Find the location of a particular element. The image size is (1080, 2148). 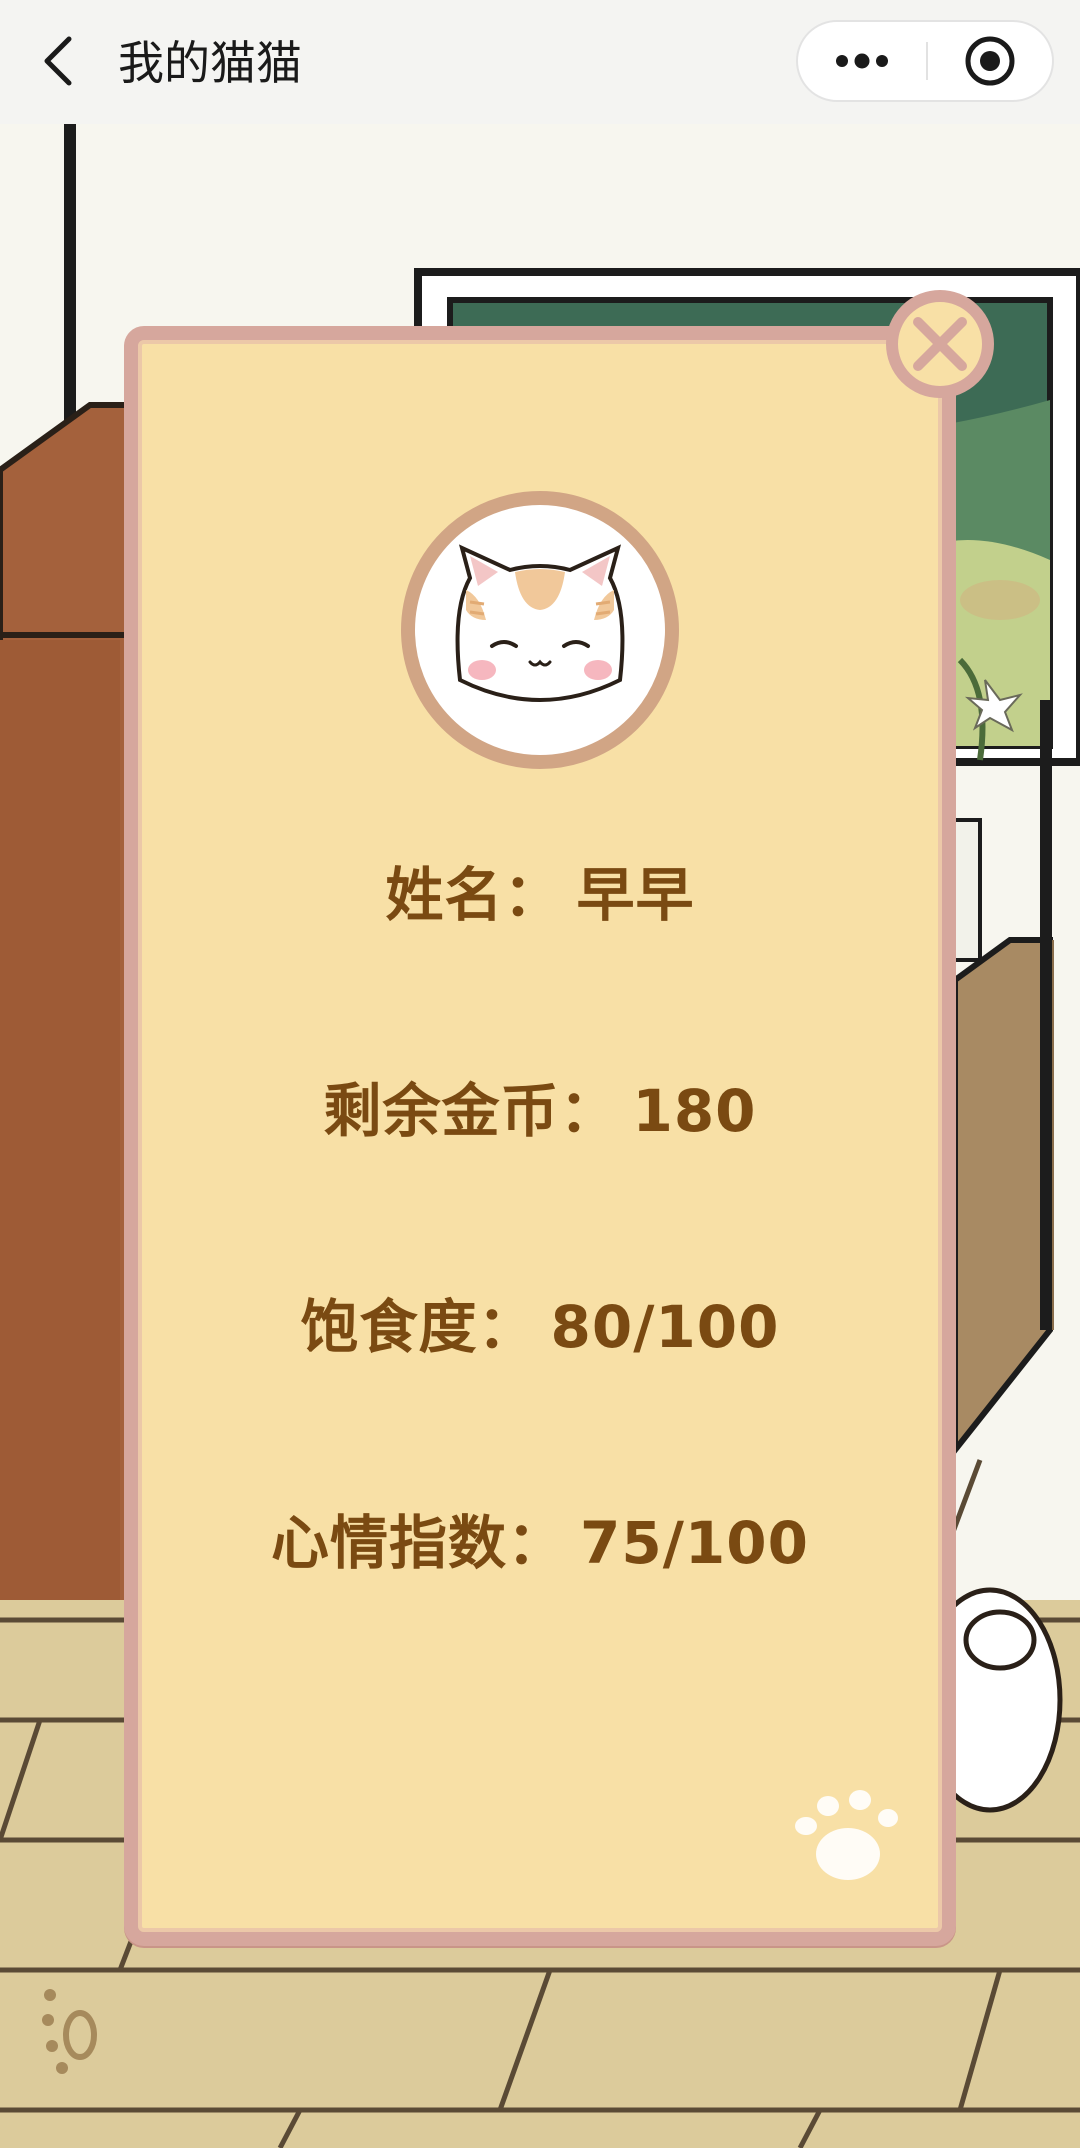

more-dots-icon is located at coordinates (862, 61).